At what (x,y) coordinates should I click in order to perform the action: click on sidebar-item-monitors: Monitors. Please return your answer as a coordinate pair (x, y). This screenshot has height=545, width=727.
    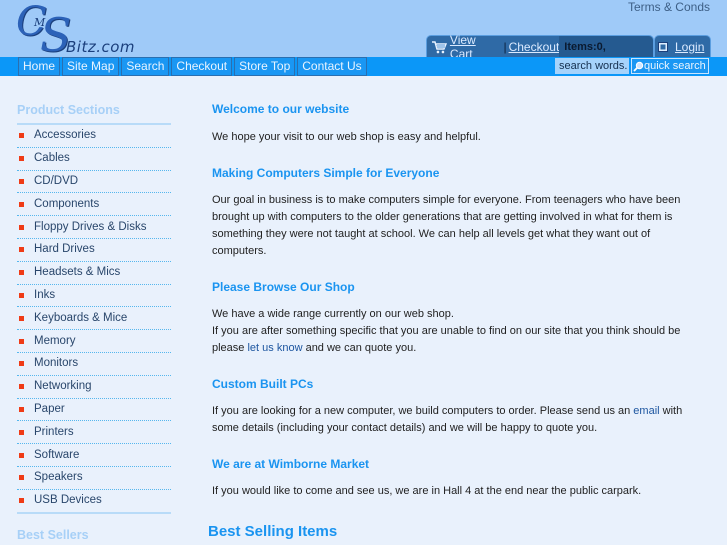
    Looking at the image, I should click on (94, 364).